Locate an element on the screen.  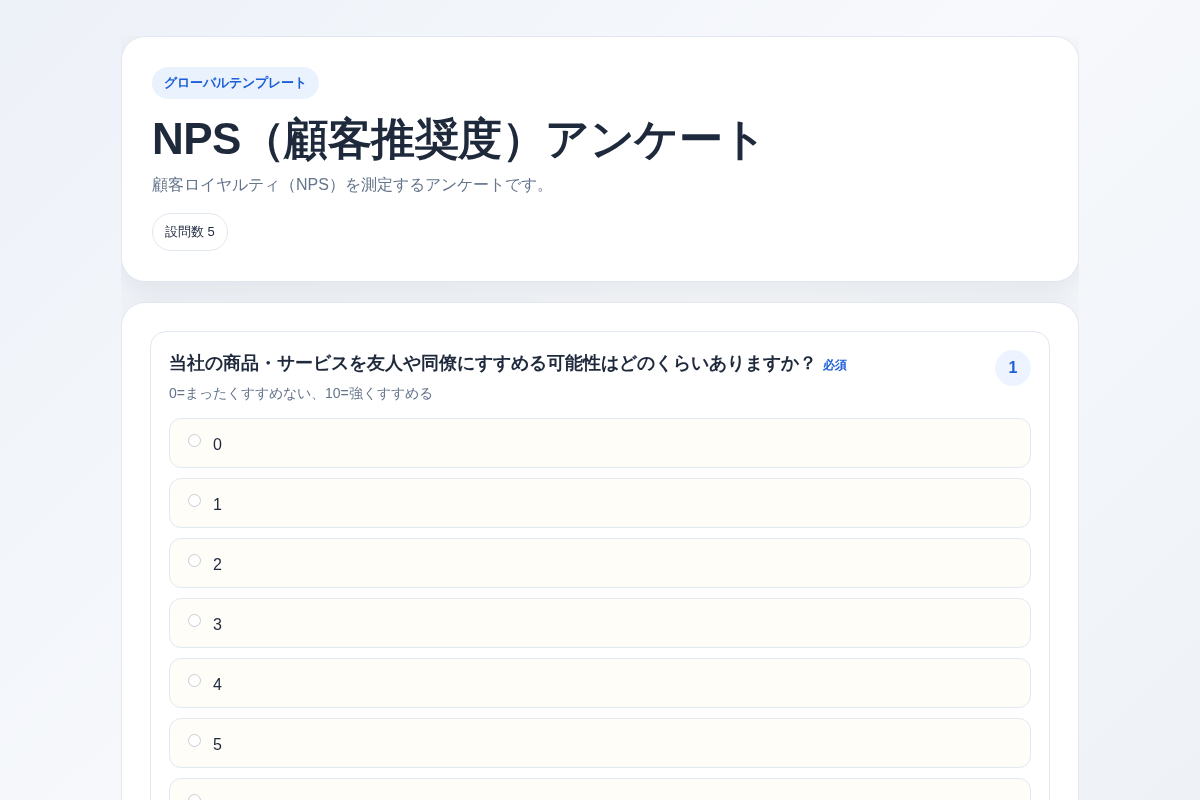
radio-option: 4 is located at coordinates (600, 682).